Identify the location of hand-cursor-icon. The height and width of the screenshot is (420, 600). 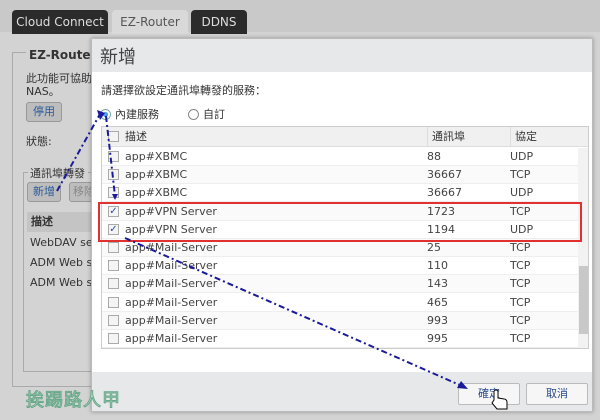
(499, 399).